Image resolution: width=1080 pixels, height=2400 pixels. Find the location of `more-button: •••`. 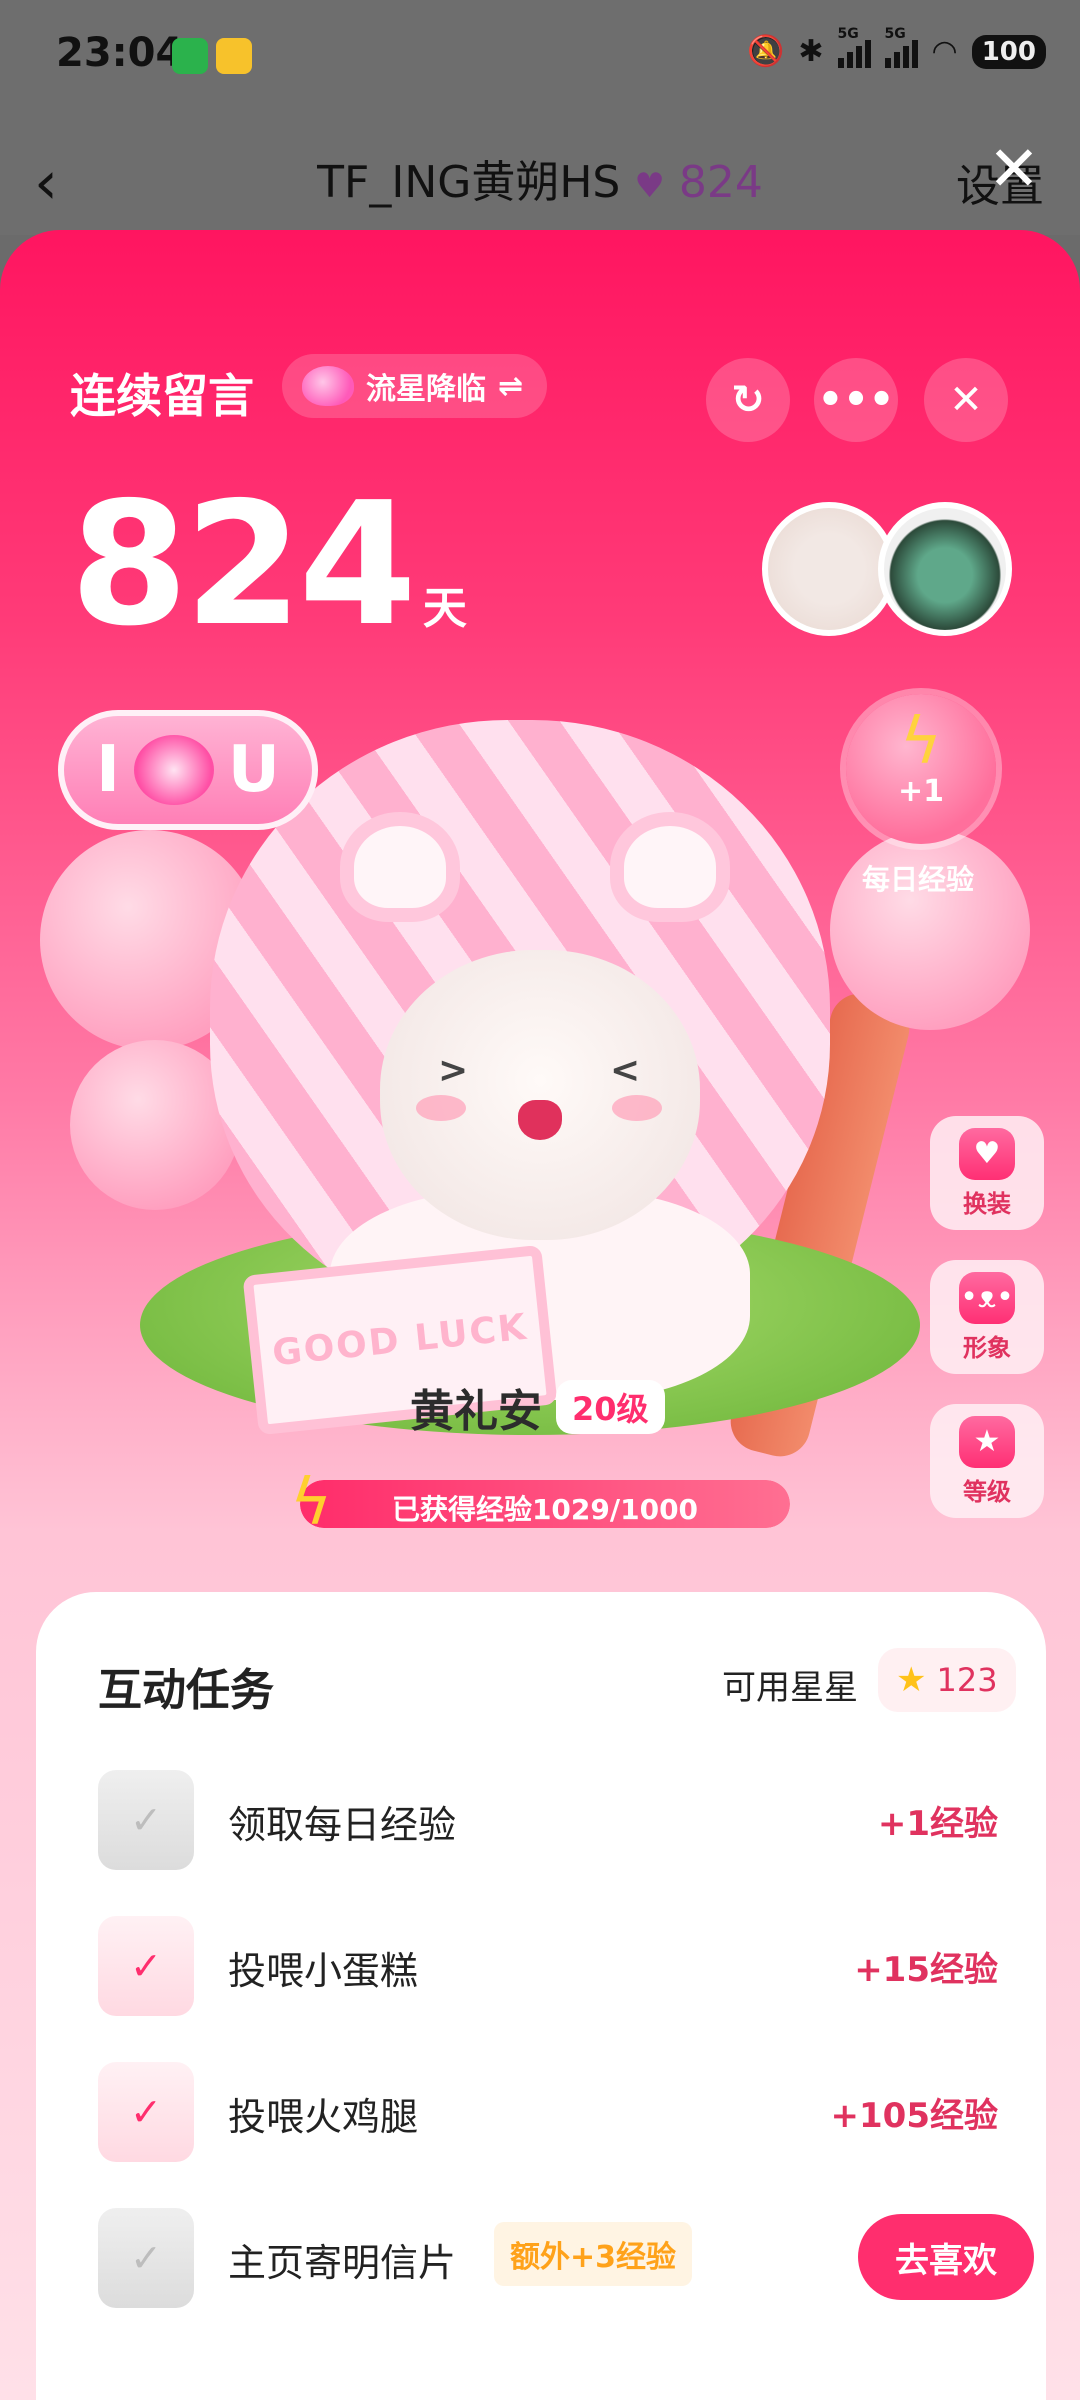

more-button: ••• is located at coordinates (856, 400).